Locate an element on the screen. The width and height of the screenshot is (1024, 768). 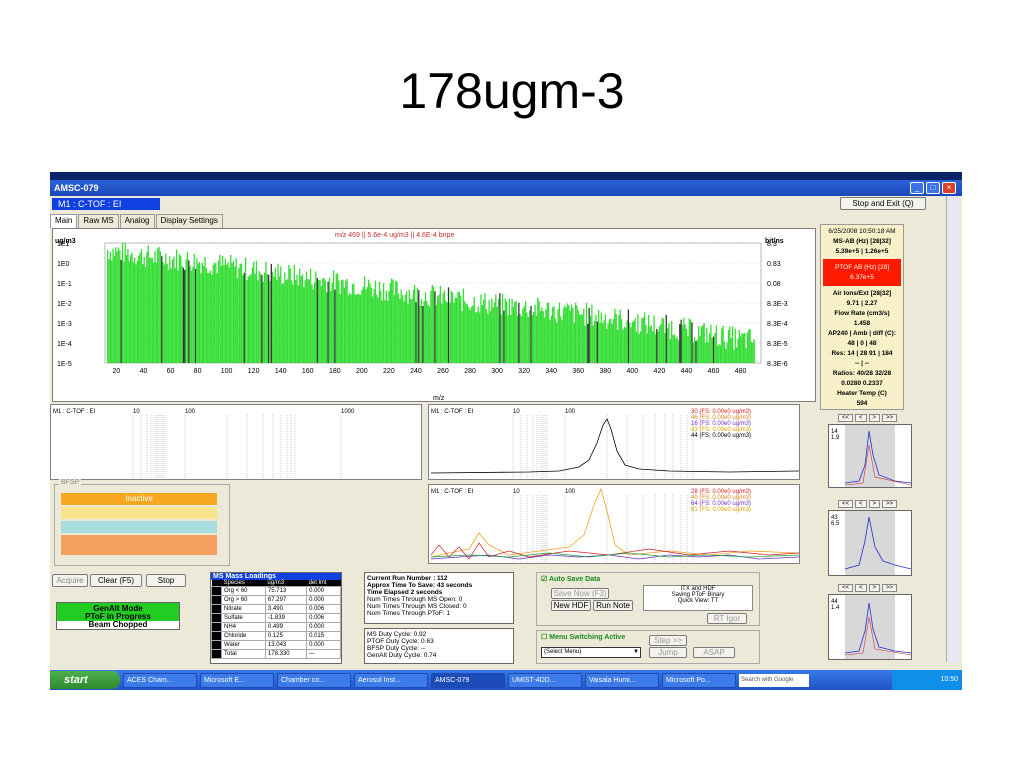
det-cell: --- is located at coordinates (323, 654).